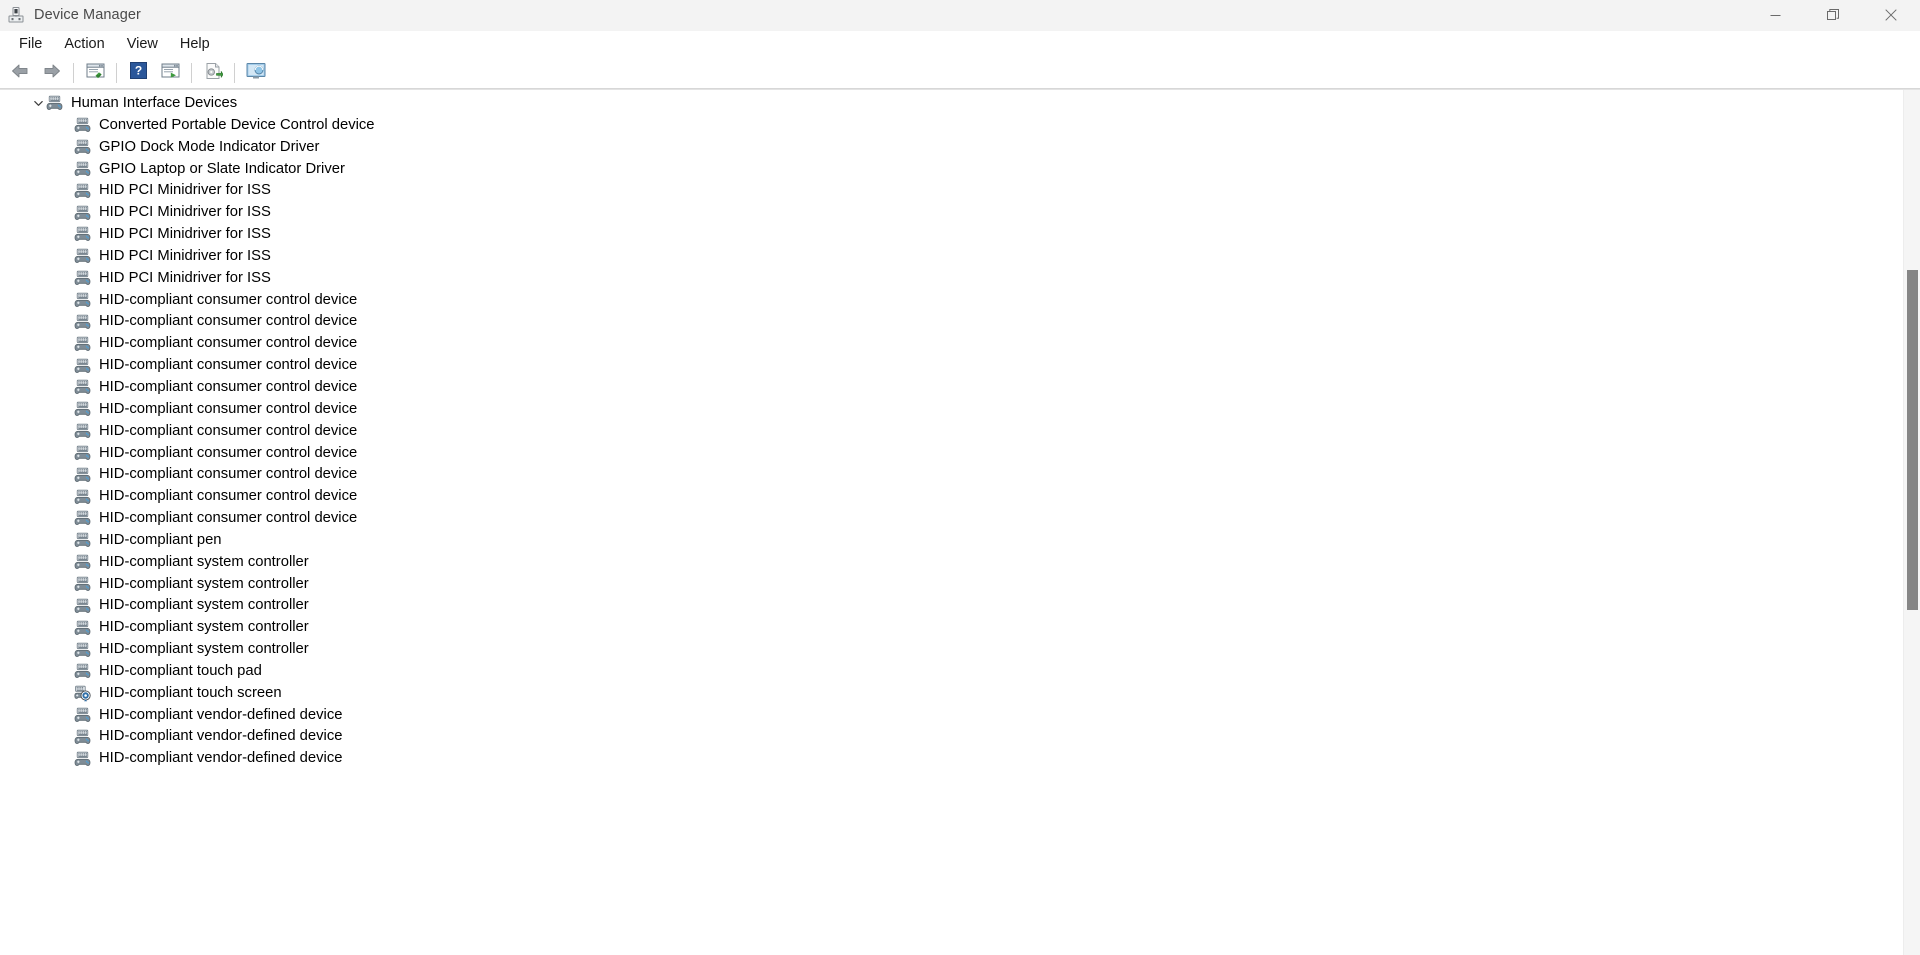  What do you see at coordinates (1775, 15) in the screenshot?
I see `minimize-button` at bounding box center [1775, 15].